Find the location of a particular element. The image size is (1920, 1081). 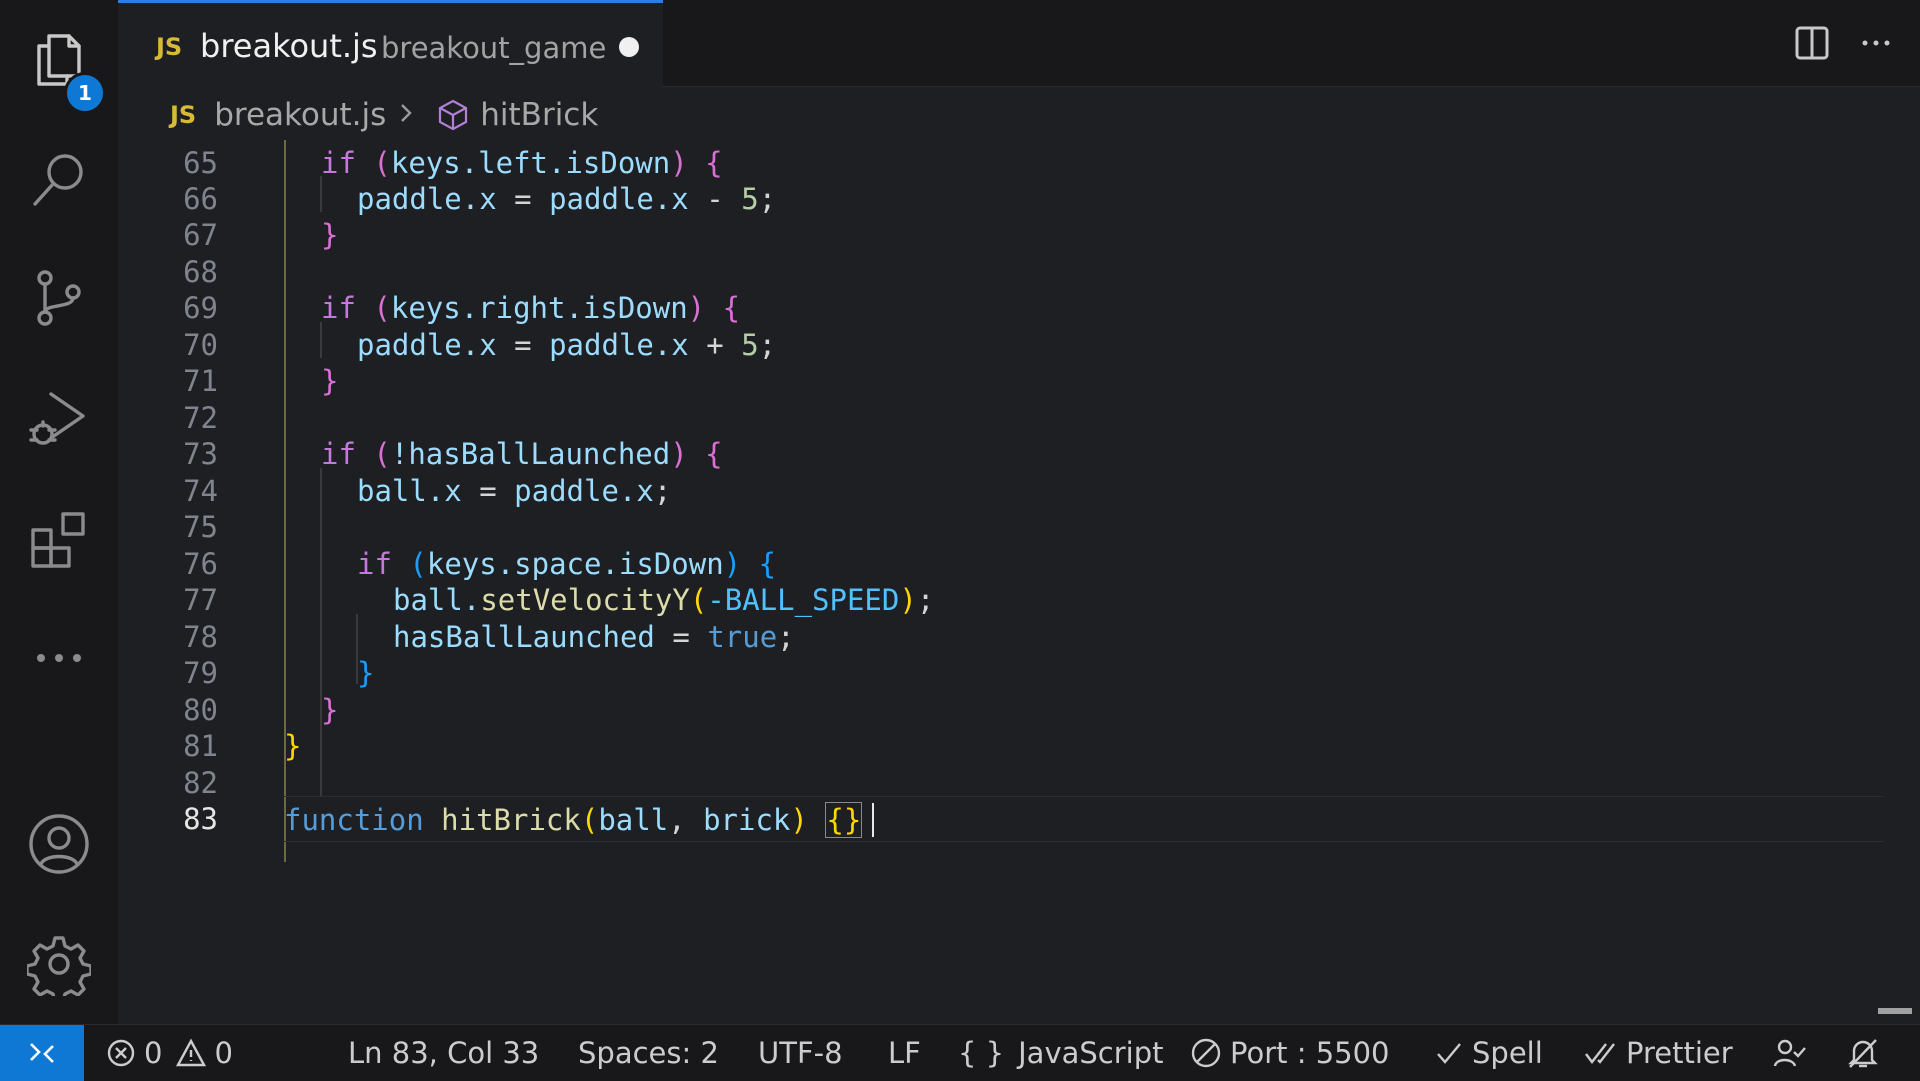

source-control-icon is located at coordinates (59, 298).